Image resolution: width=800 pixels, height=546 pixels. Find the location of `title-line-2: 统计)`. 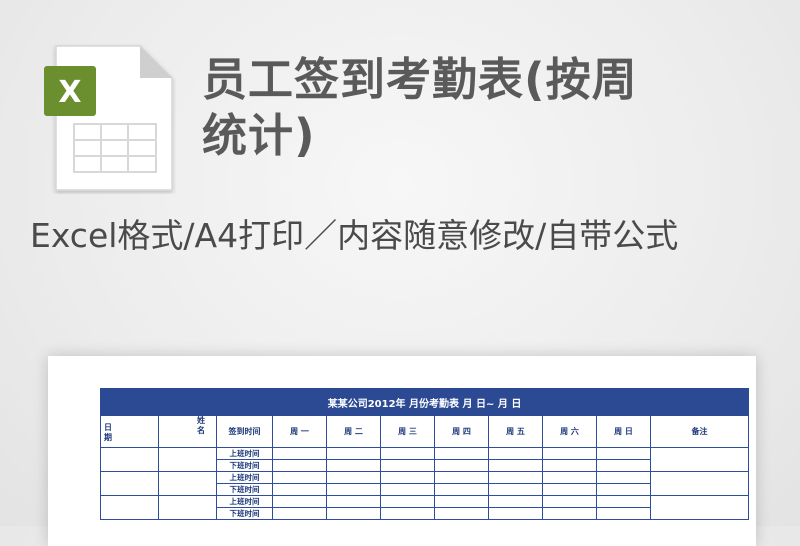

title-line-2: 统计) is located at coordinates (259, 135).